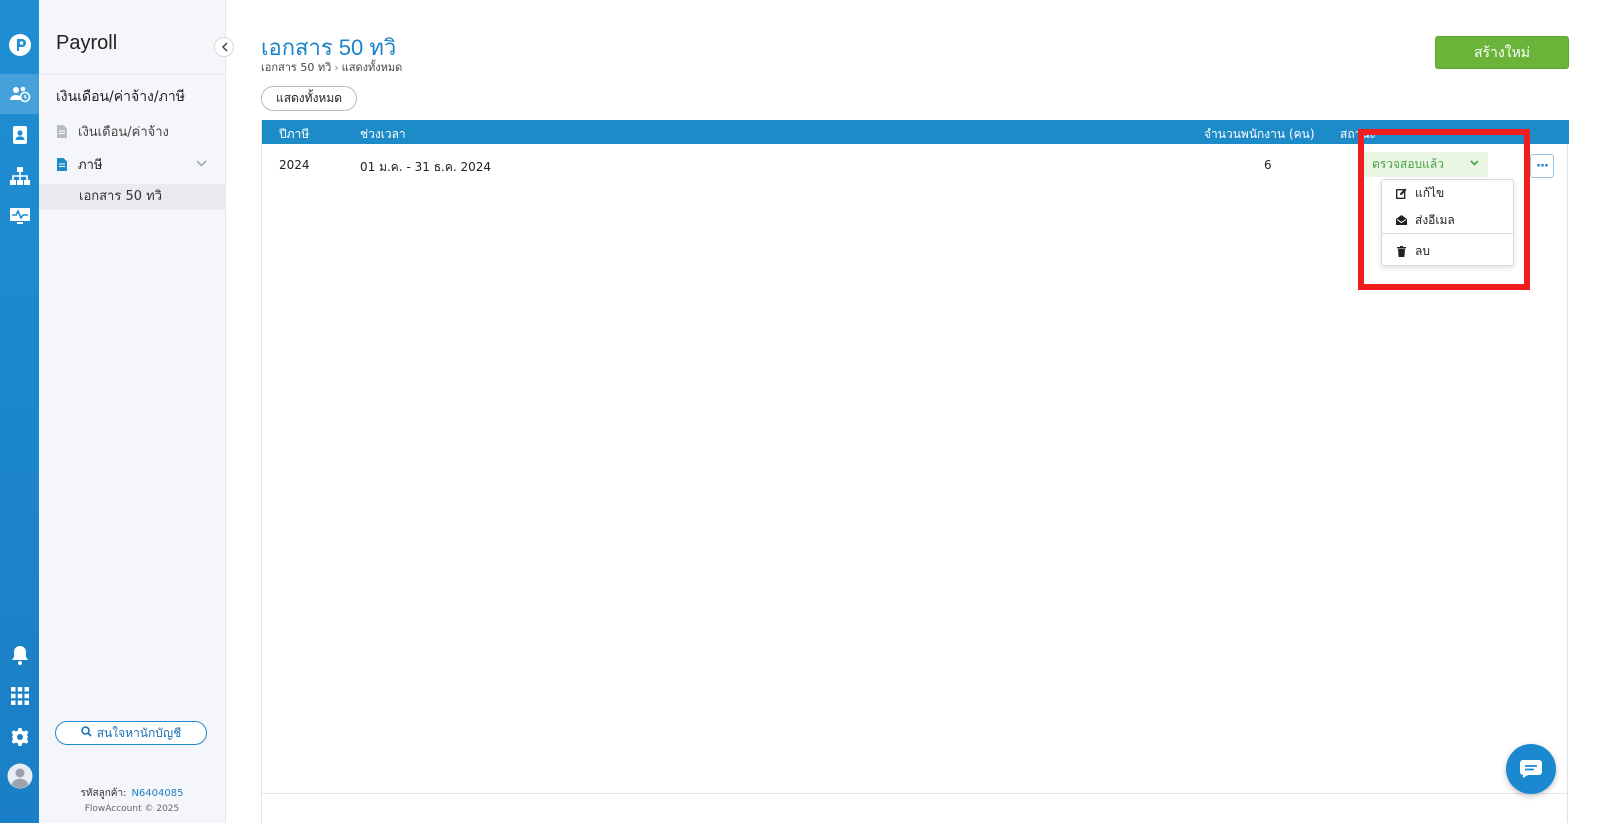 This screenshot has width=1600, height=823. What do you see at coordinates (90, 165) in the screenshot?
I see `sidebar-item-label: ภาษี` at bounding box center [90, 165].